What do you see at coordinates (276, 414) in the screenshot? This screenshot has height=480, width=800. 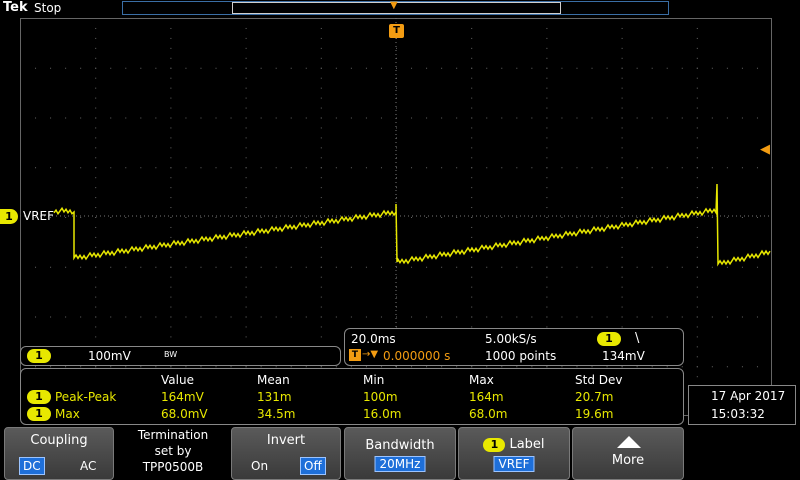 I see `meas-cell: 34.5m` at bounding box center [276, 414].